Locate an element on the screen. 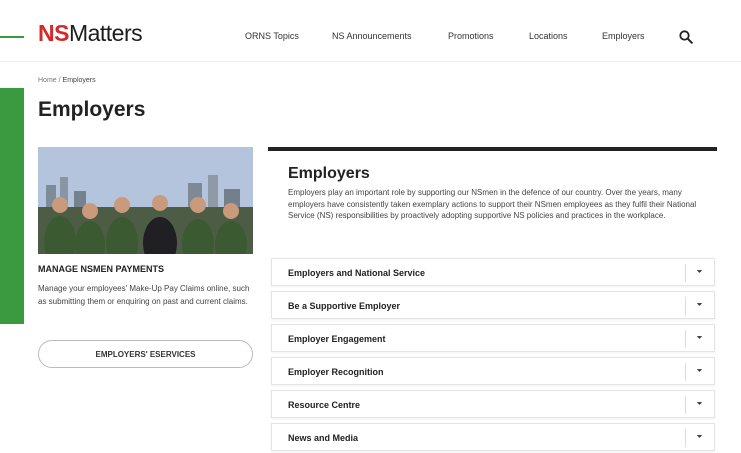 The height and width of the screenshot is (453, 741). logo-ns: NS is located at coordinates (53, 33).